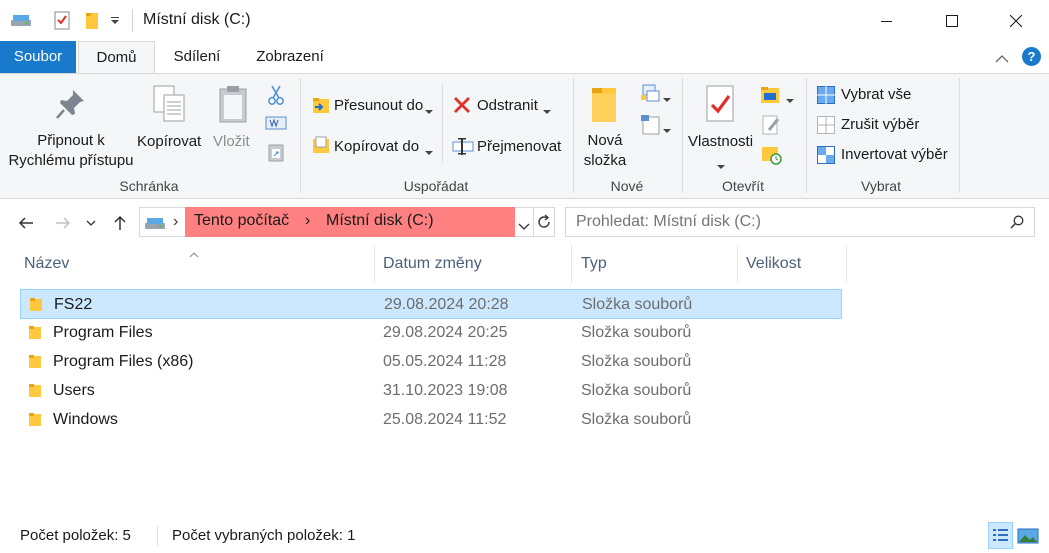 The width and height of the screenshot is (1049, 553). What do you see at coordinates (63, 20) in the screenshot?
I see `properties-check-icon` at bounding box center [63, 20].